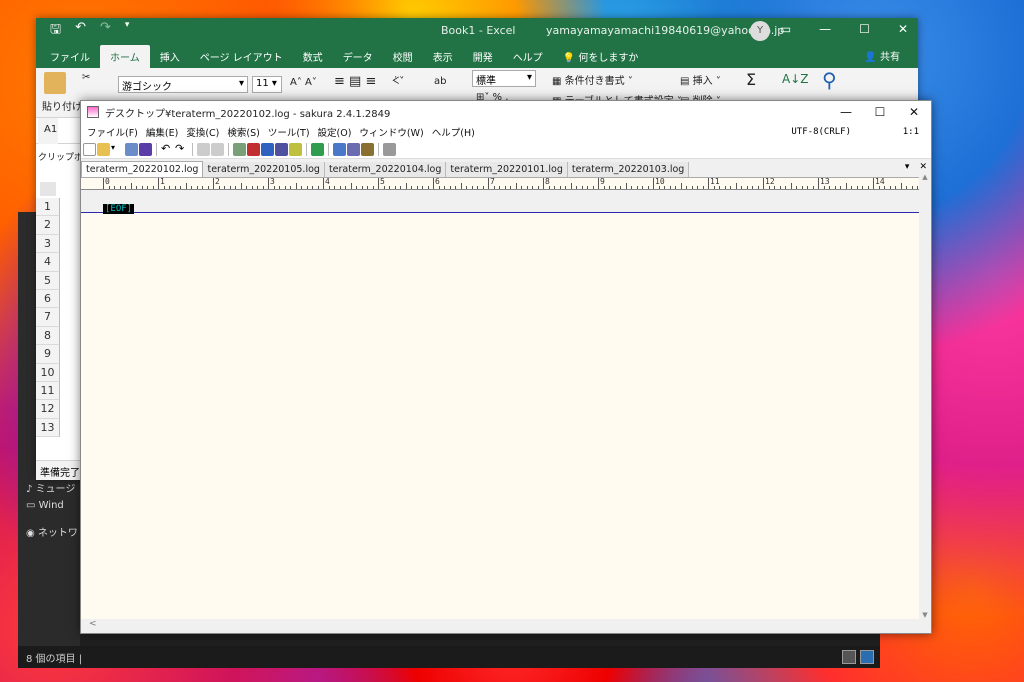  What do you see at coordinates (592, 79) in the screenshot?
I see `conditional-format-button: ▦ 条件付き書式 ˅` at bounding box center [592, 79].